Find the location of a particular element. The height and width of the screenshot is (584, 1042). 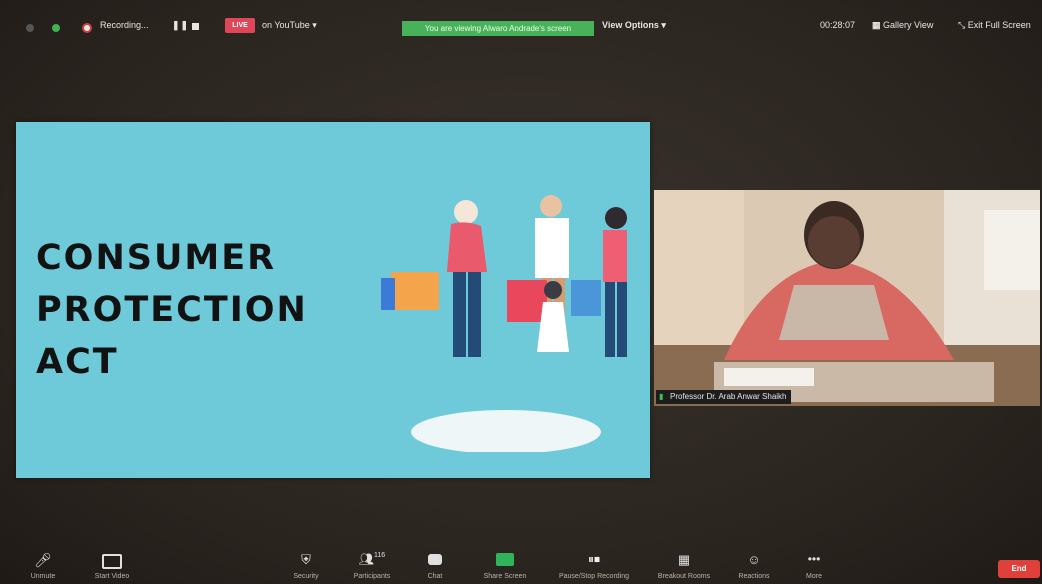

participant-video-feed is located at coordinates (847, 298).